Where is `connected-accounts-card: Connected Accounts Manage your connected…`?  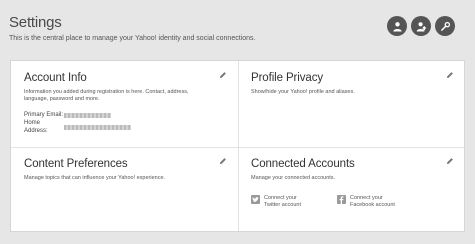
connected-accounts-card: Connected Accounts Manage your connected… is located at coordinates (353, 169).